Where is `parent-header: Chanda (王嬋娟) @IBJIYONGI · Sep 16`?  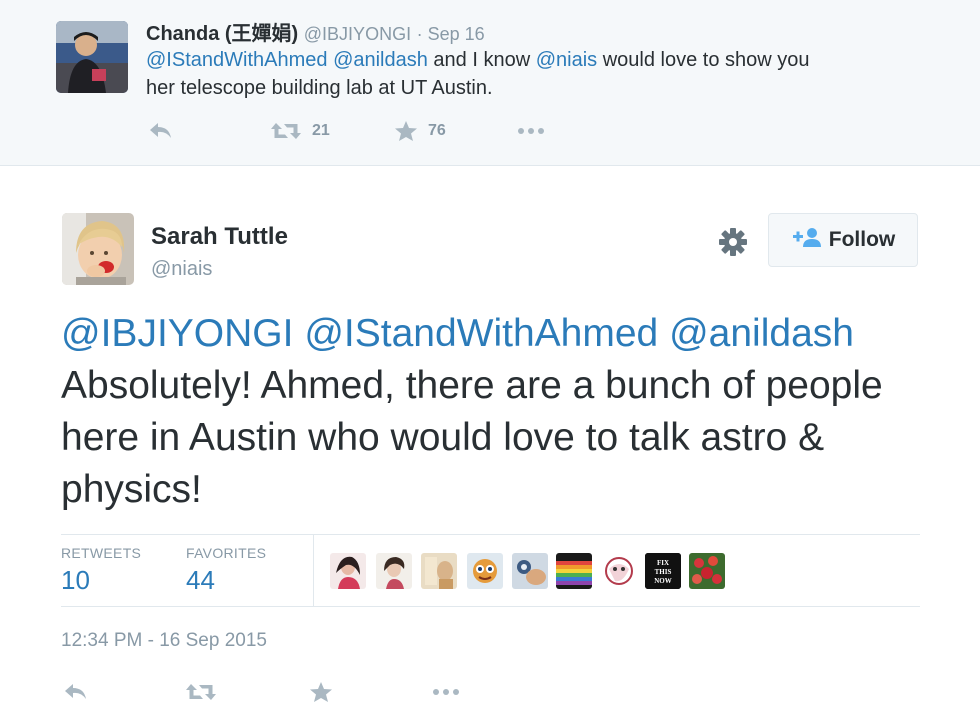
parent-header: Chanda (王嬋娟) @IBJIYONGI · Sep 16 is located at coordinates (315, 31).